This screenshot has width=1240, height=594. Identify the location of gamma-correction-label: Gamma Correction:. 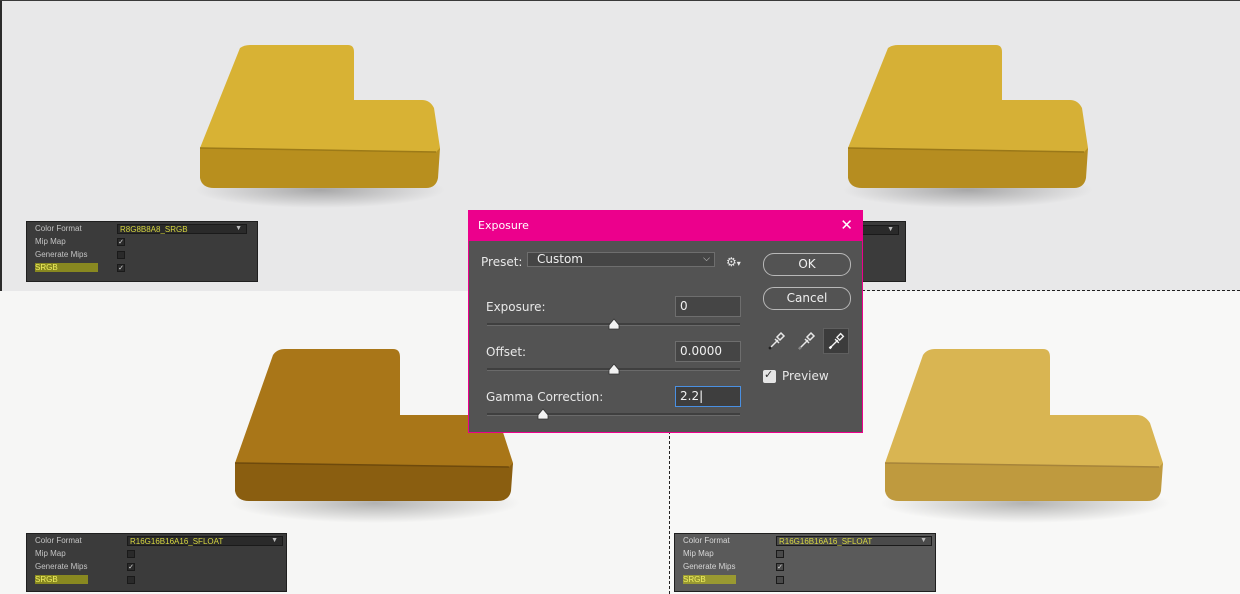
(545, 397).